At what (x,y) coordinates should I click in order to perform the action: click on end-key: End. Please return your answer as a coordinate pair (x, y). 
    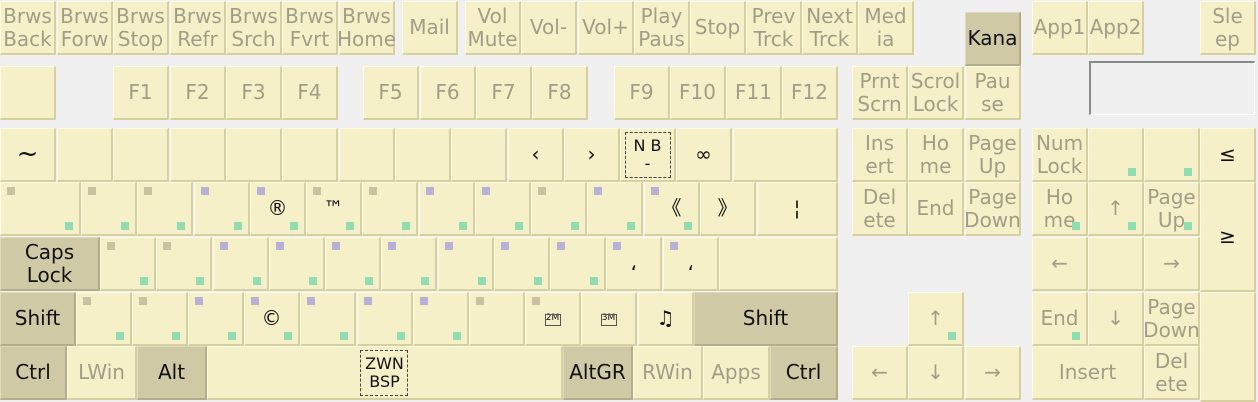
    Looking at the image, I should click on (936, 209).